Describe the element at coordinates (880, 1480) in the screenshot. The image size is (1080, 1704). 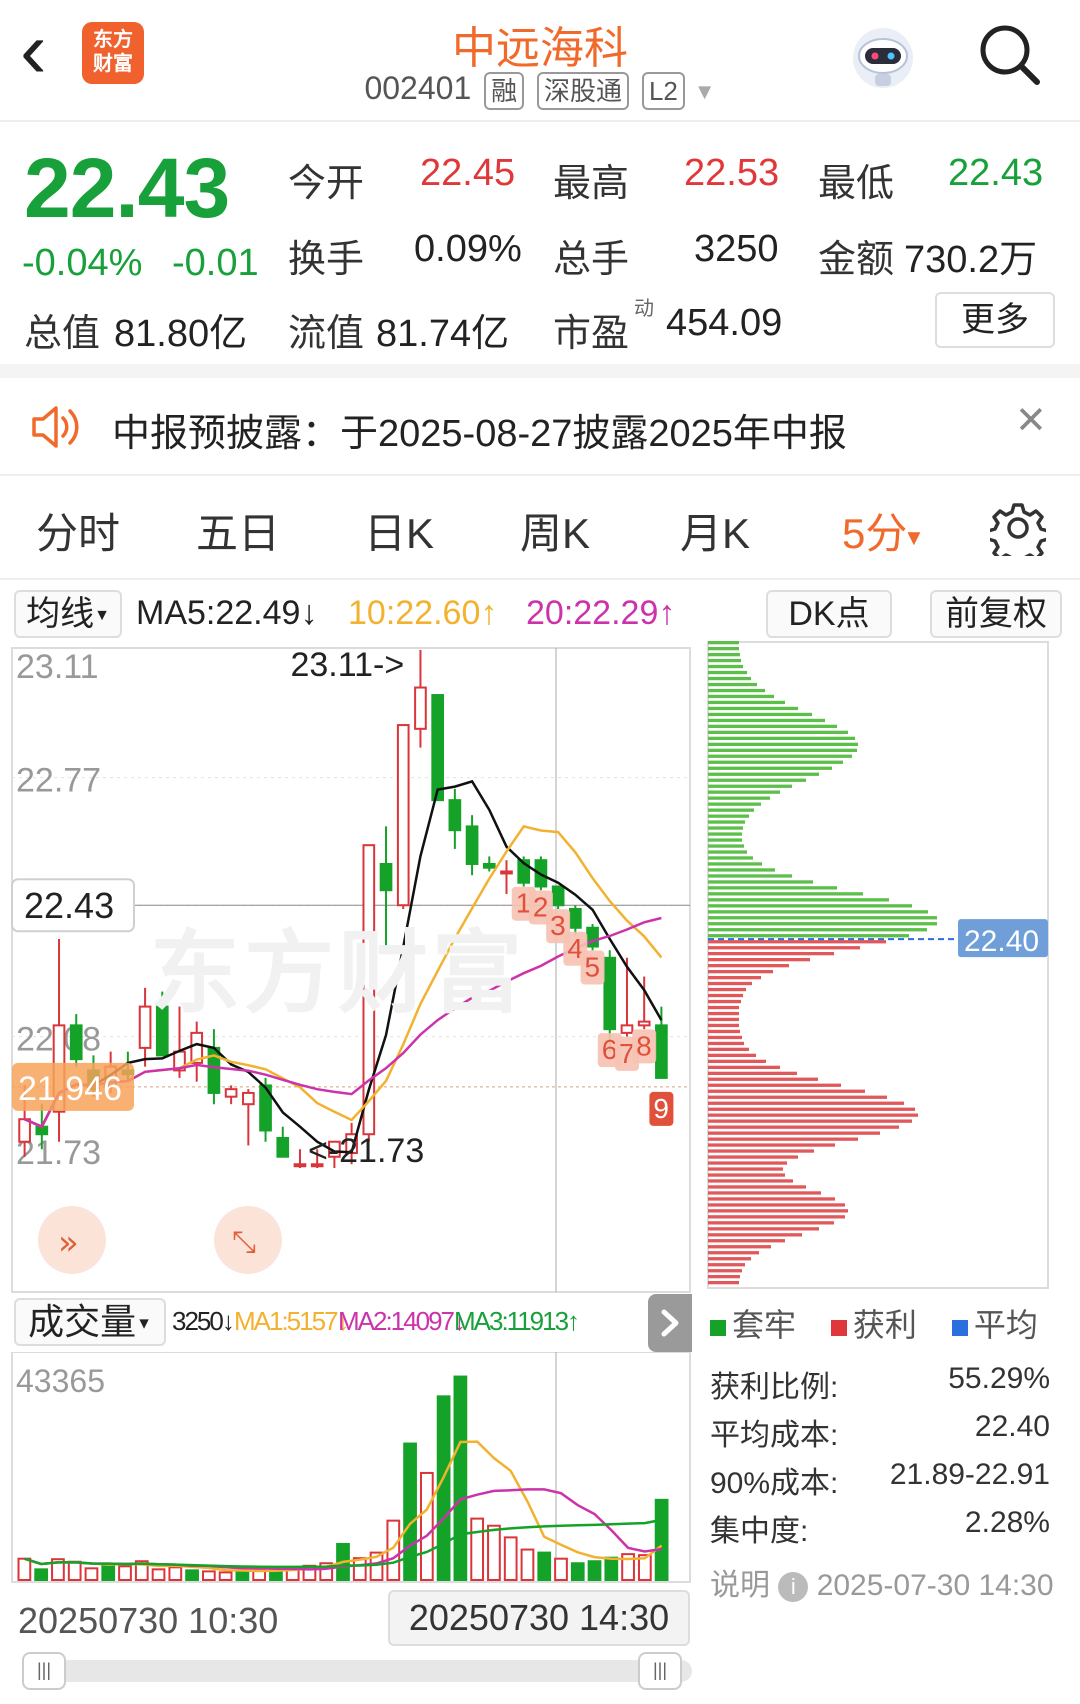
I see `chip-cost90: 90%成本: 21.89-22.91` at that location.